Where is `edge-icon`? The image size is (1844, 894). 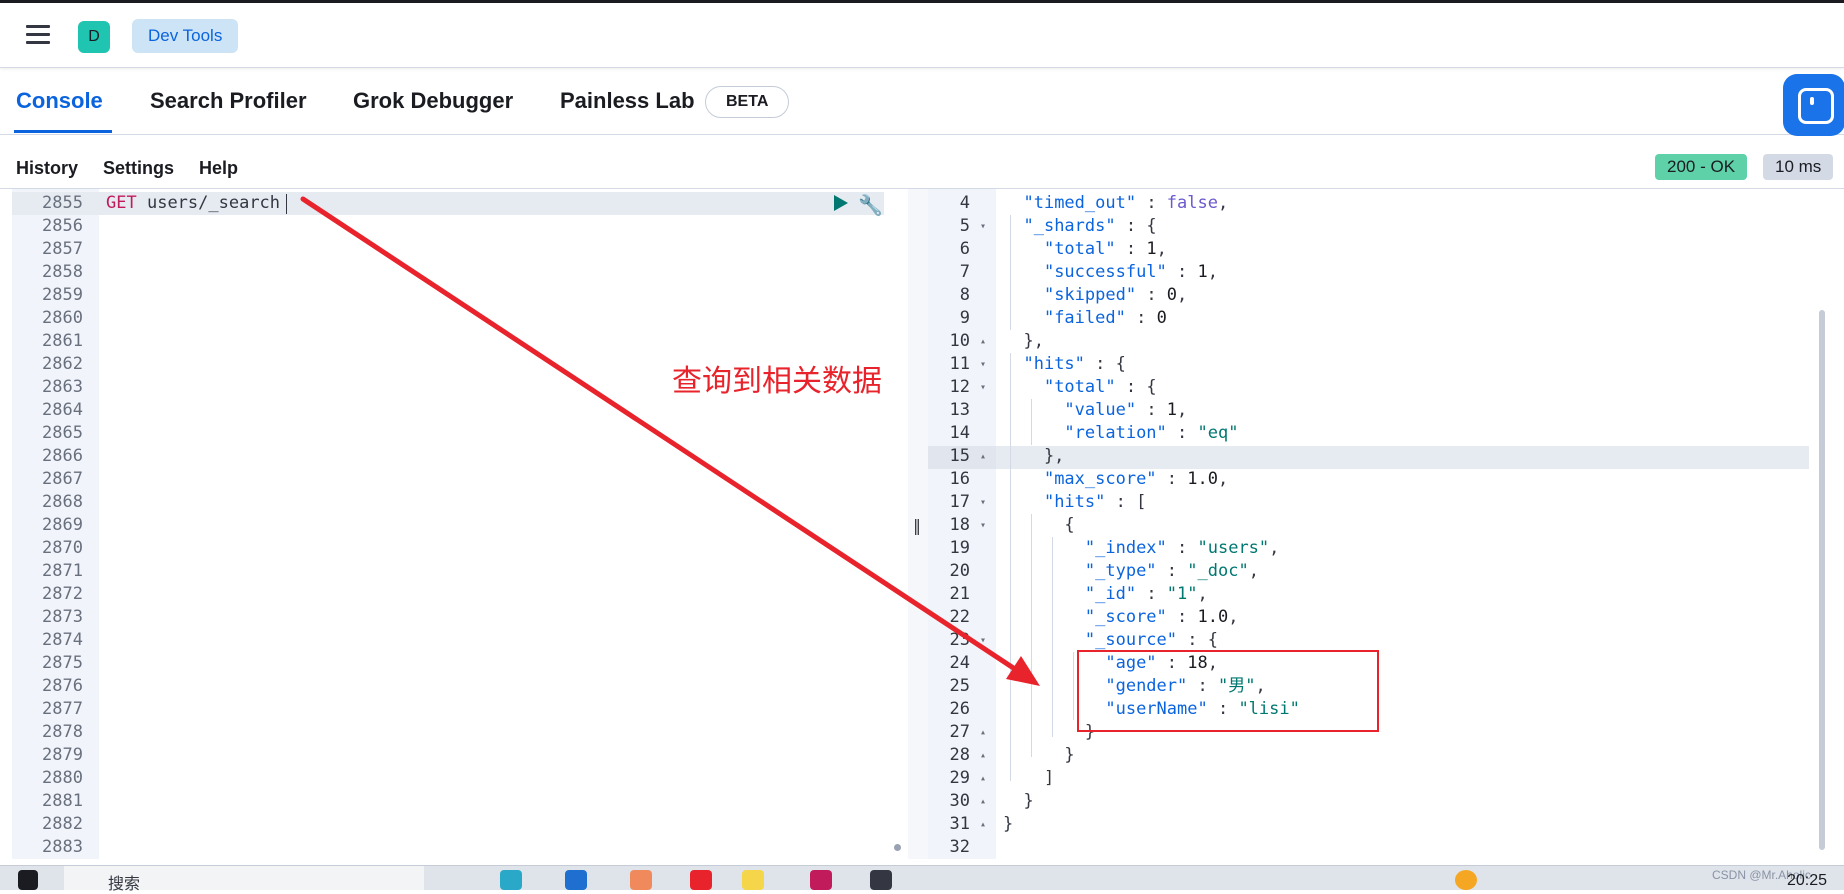
edge-icon is located at coordinates (511, 880).